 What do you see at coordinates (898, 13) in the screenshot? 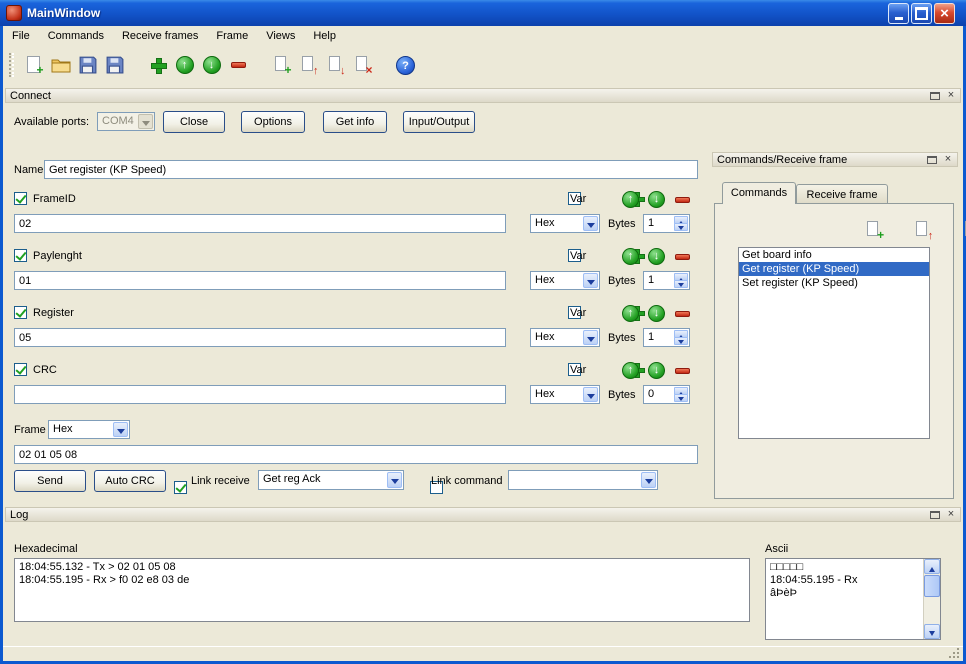
I see `minimize-button` at bounding box center [898, 13].